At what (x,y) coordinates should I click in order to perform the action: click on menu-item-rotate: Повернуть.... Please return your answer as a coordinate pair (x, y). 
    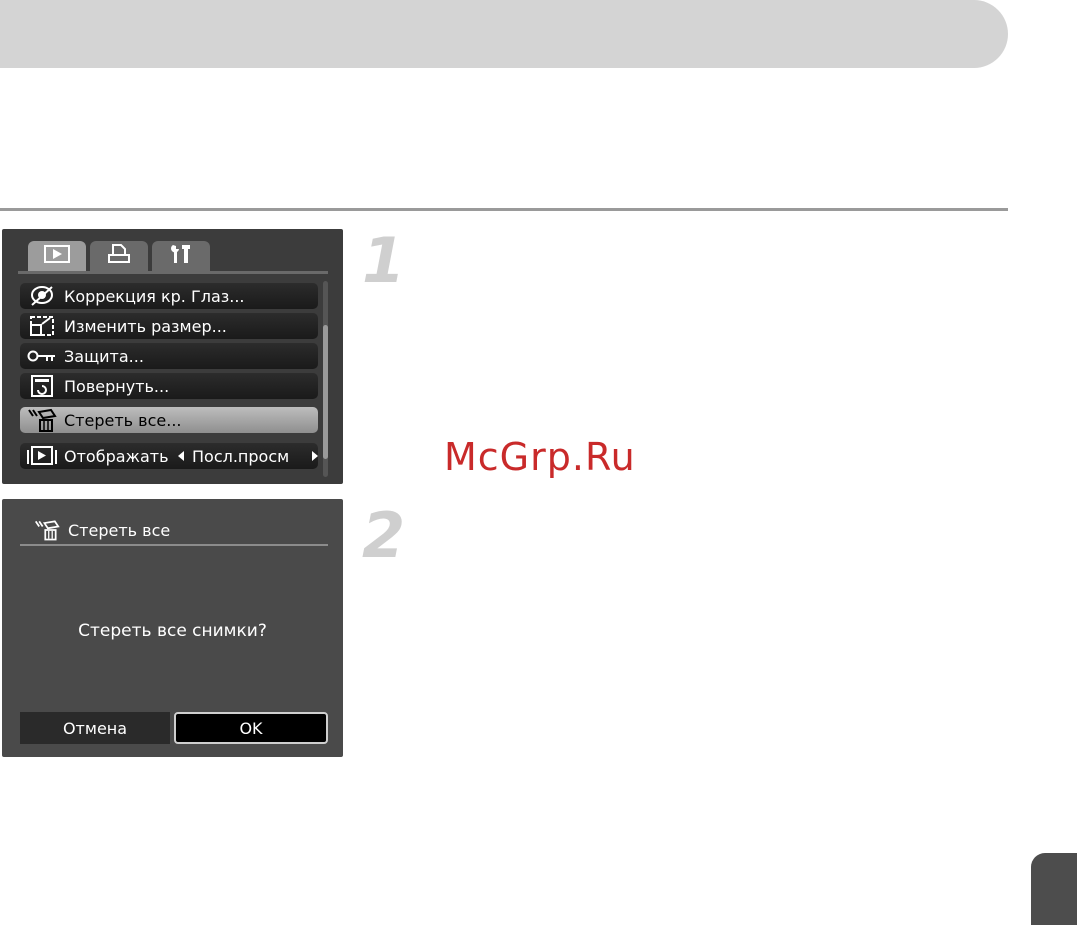
    Looking at the image, I should click on (169, 386).